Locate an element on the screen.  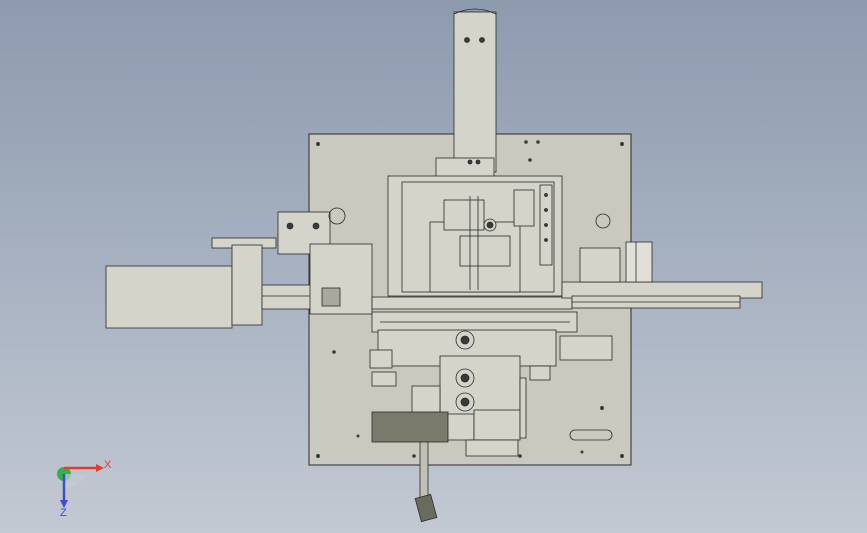
z-axis-label: Z is located at coordinates (63, 513).